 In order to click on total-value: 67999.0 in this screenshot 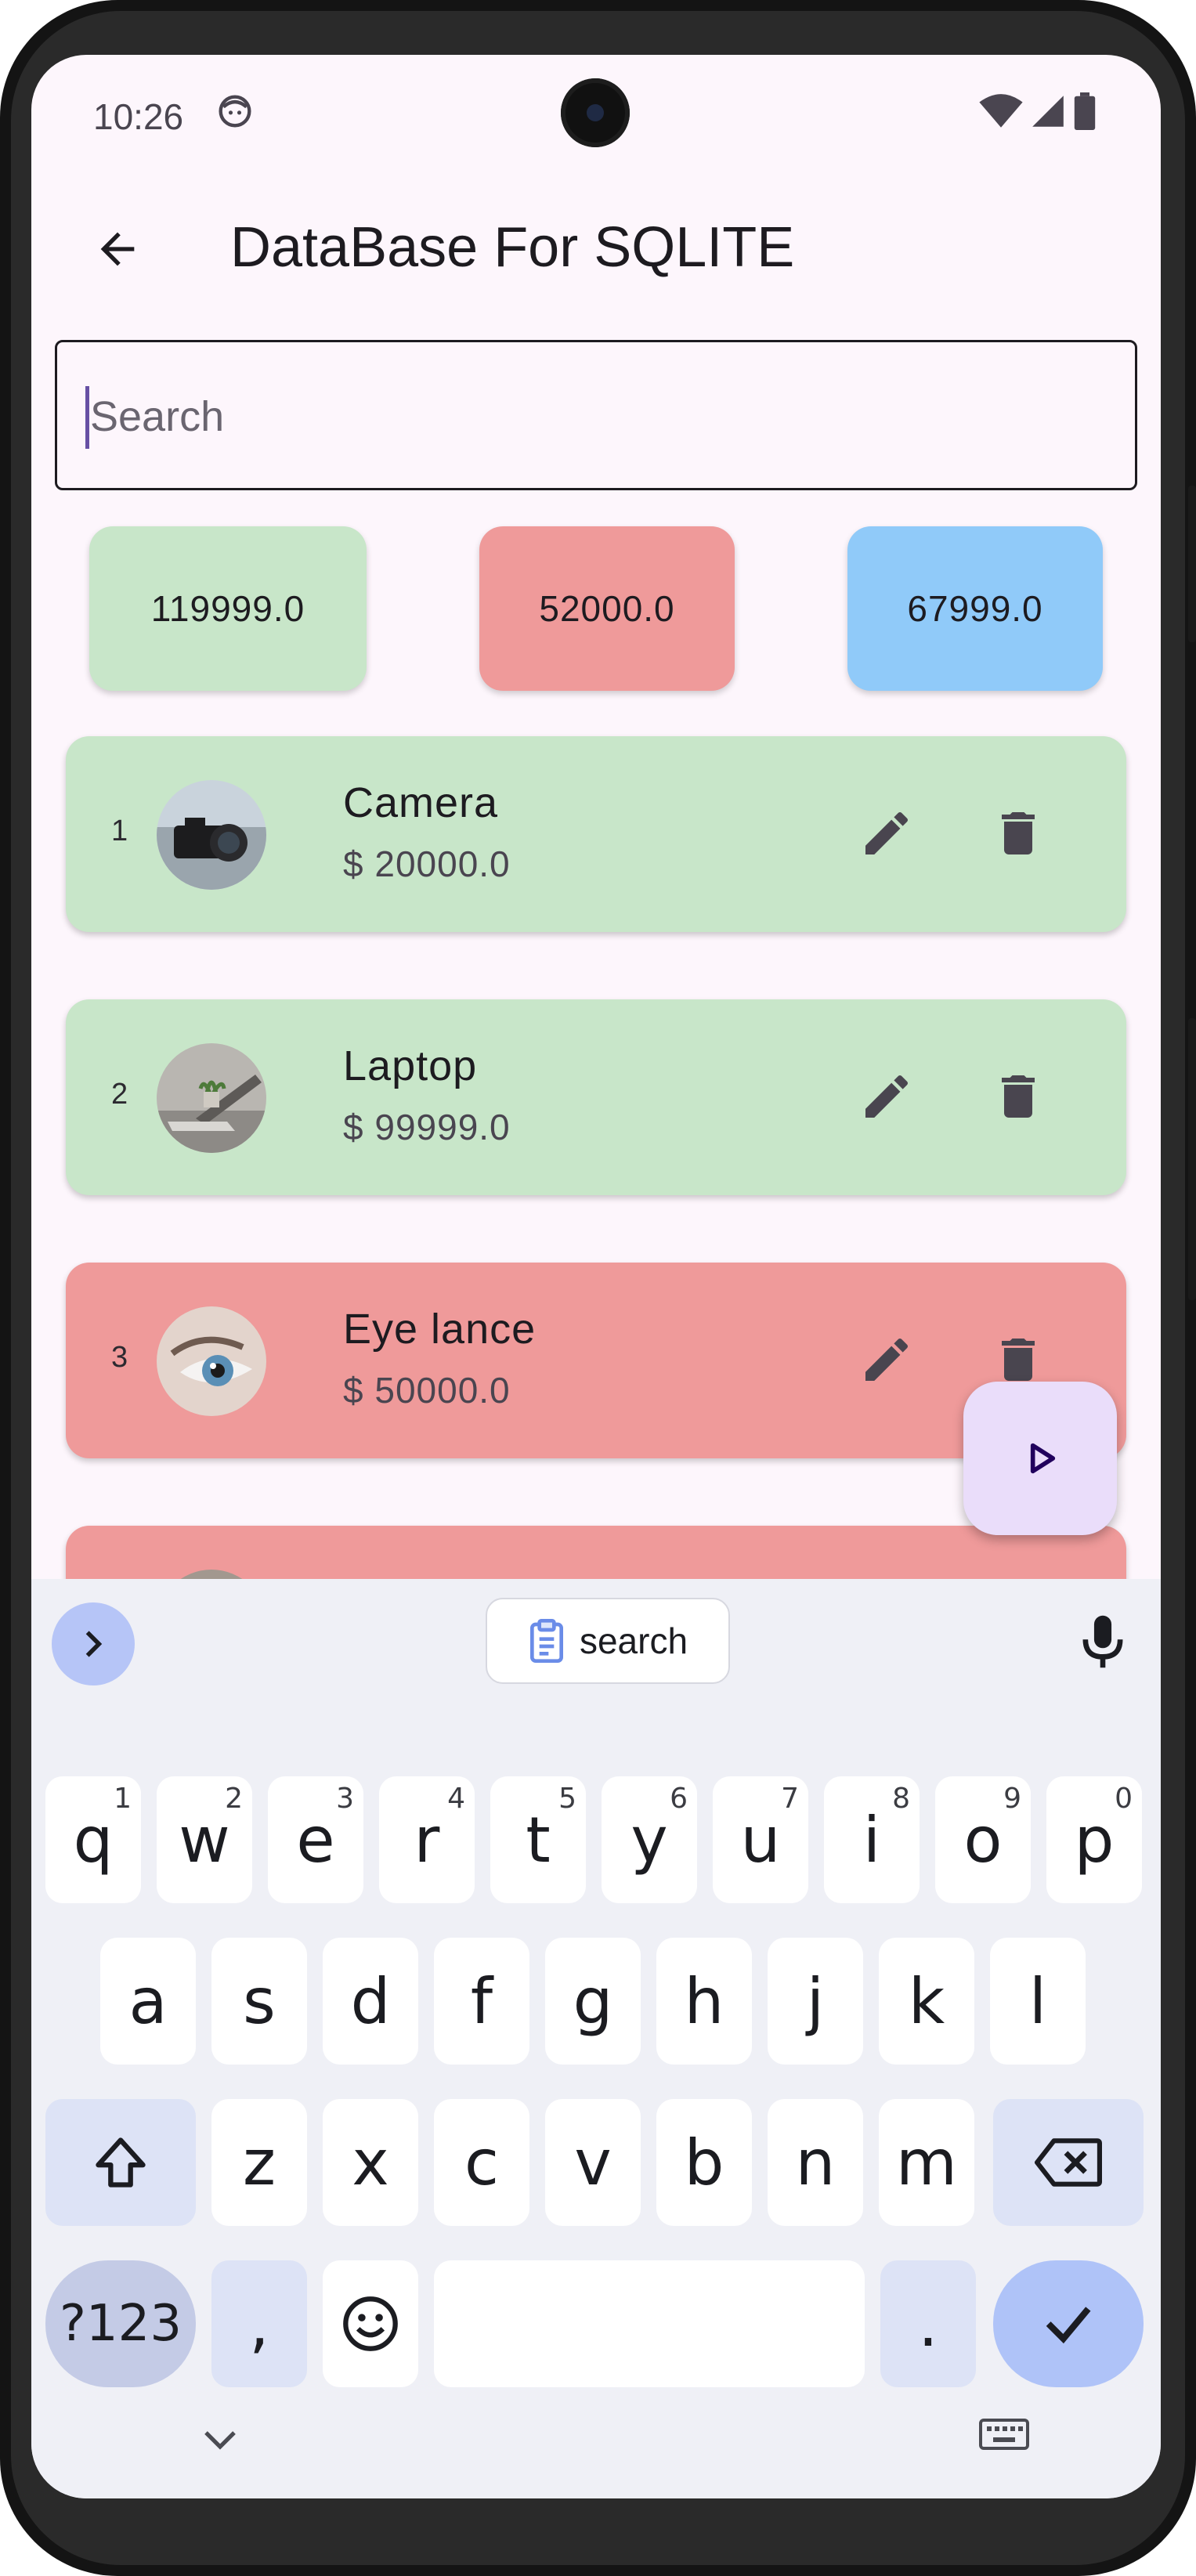, I will do `click(975, 608)`.